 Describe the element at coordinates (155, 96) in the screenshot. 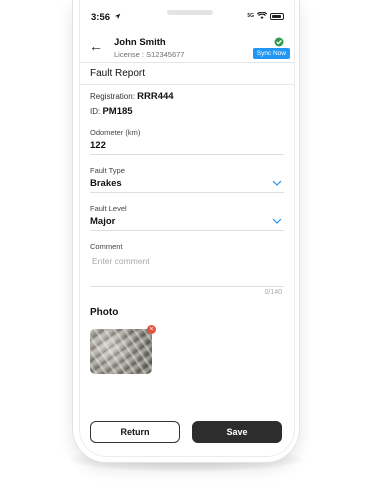

I see `registration-value: RRR444` at that location.